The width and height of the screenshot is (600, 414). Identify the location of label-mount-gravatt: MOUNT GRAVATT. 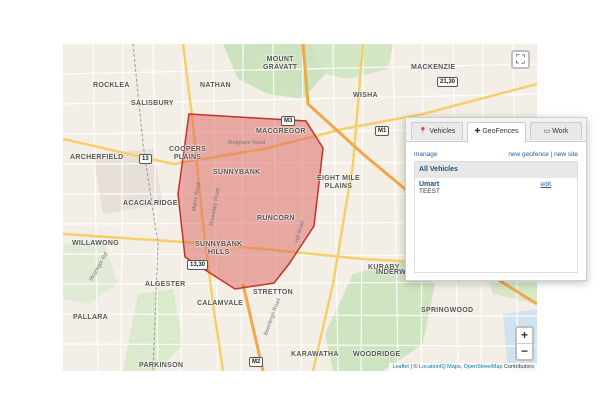
(280, 63).